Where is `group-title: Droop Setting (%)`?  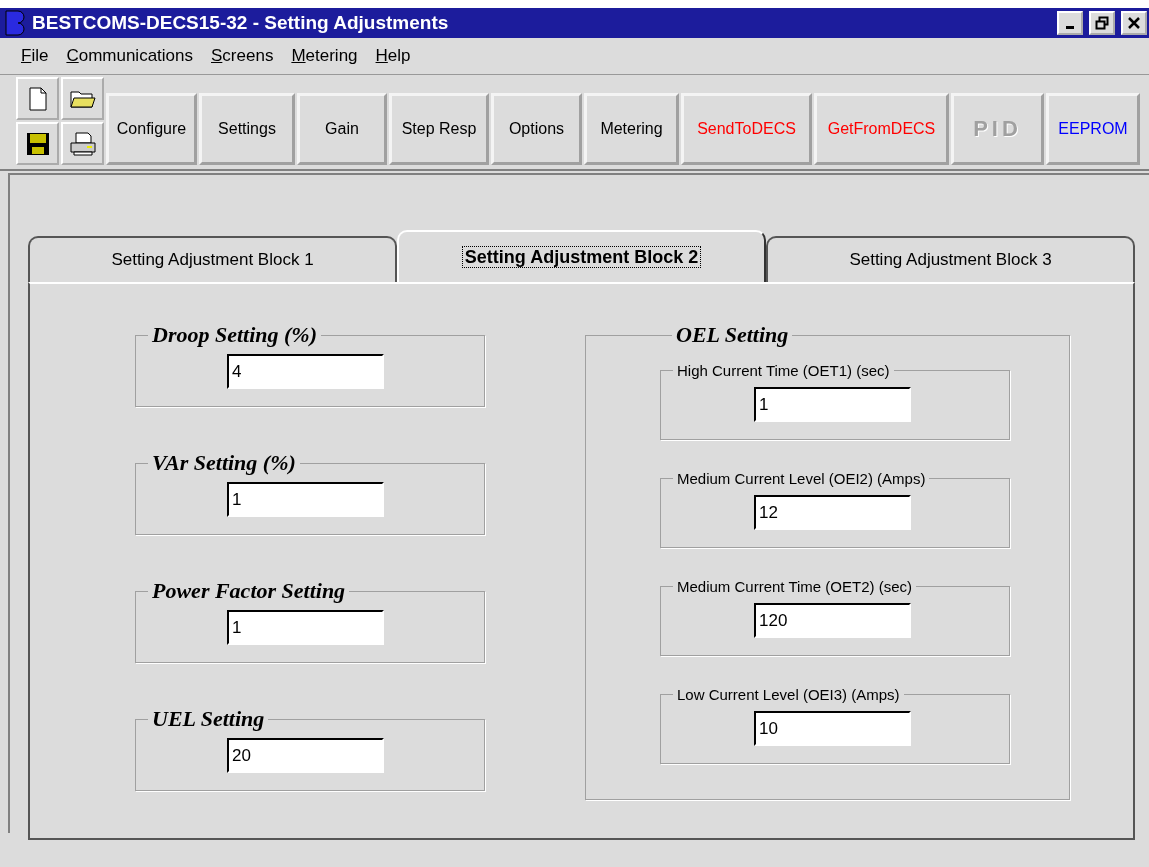
group-title: Droop Setting (%) is located at coordinates (234, 335).